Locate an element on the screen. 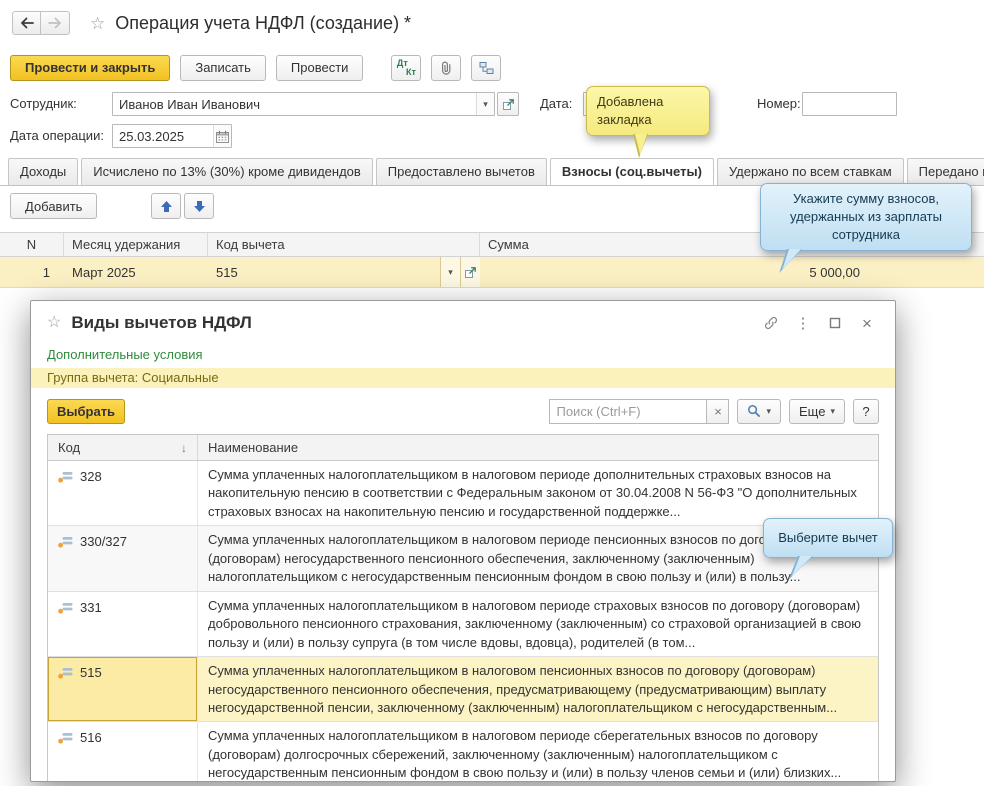 The height and width of the screenshot is (786, 984). calendar-icon is located at coordinates (222, 136).